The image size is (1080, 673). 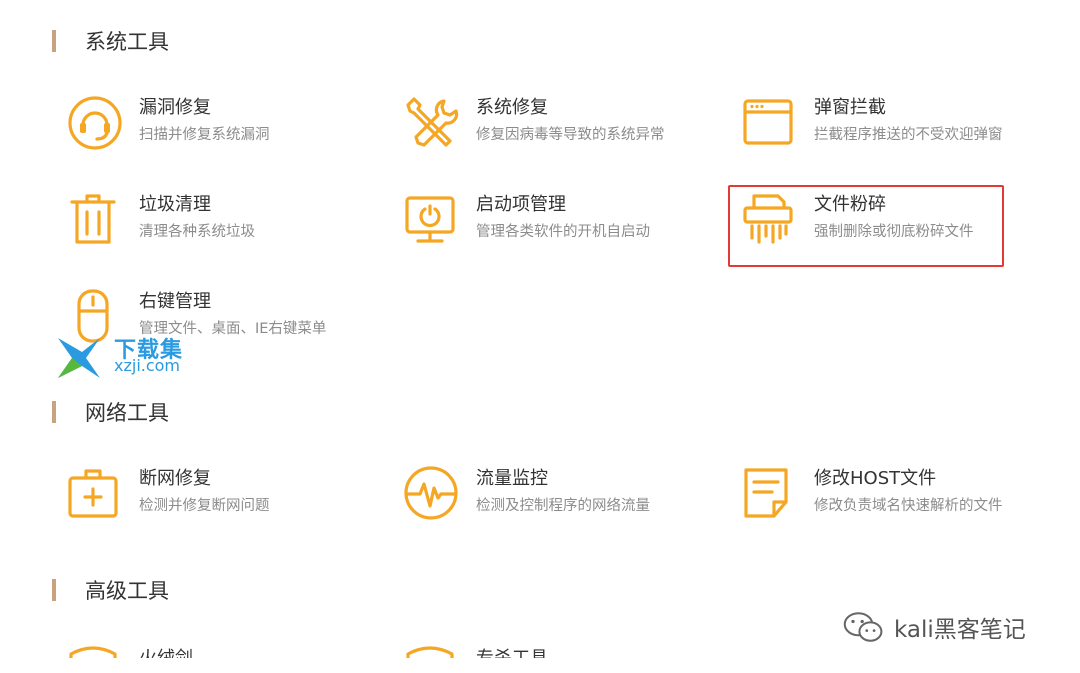 What do you see at coordinates (770, 123) in the screenshot?
I see `browser-window-icon` at bounding box center [770, 123].